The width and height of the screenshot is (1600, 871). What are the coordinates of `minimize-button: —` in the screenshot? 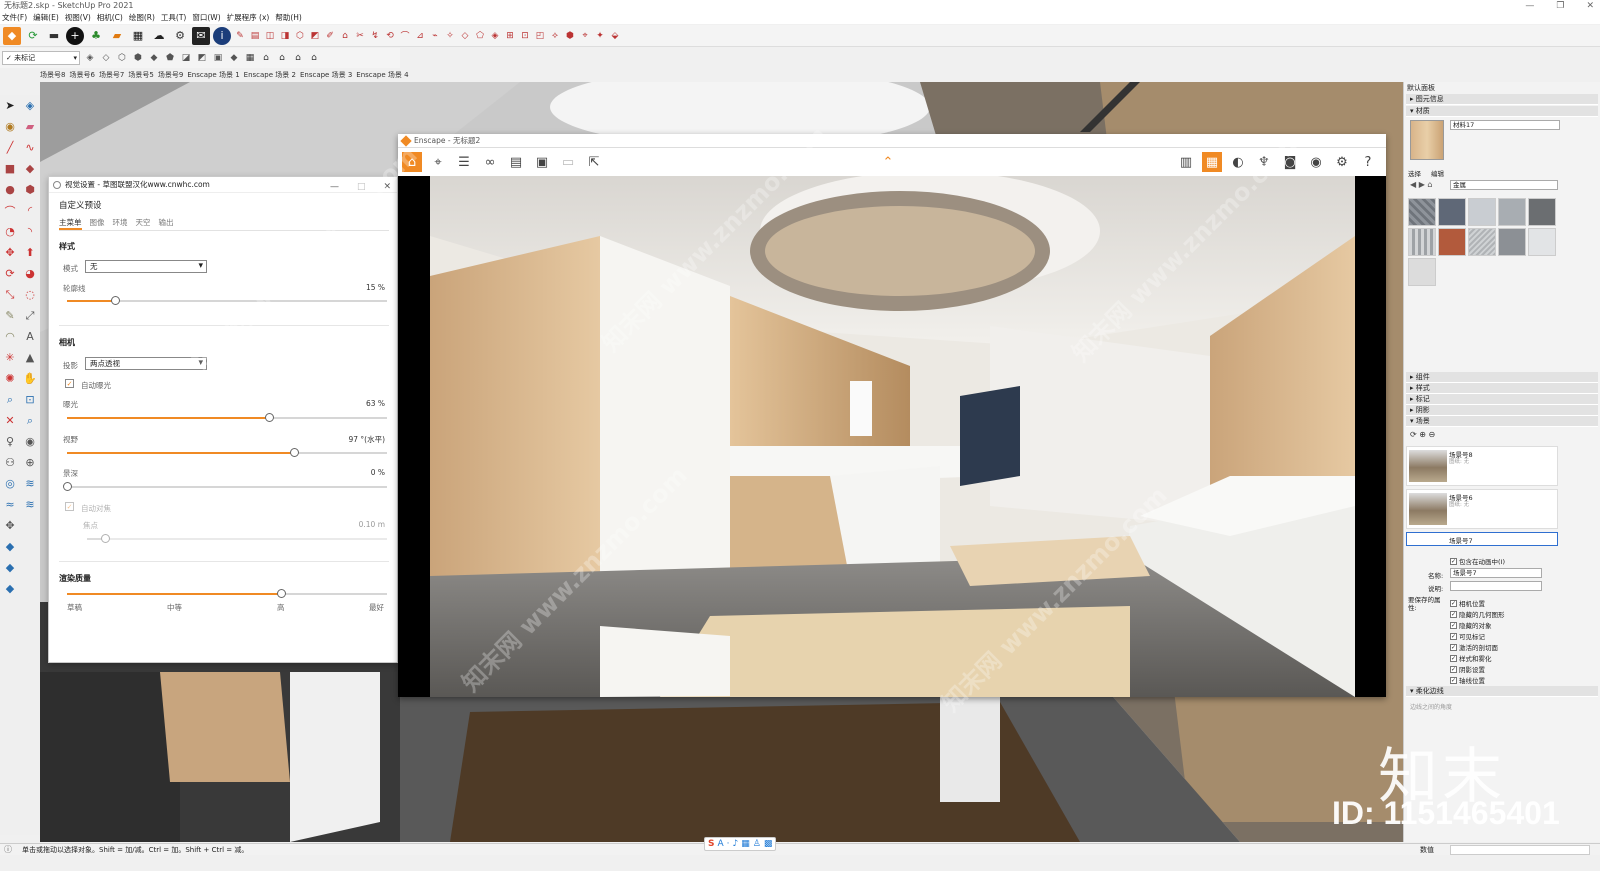 It's located at (334, 187).